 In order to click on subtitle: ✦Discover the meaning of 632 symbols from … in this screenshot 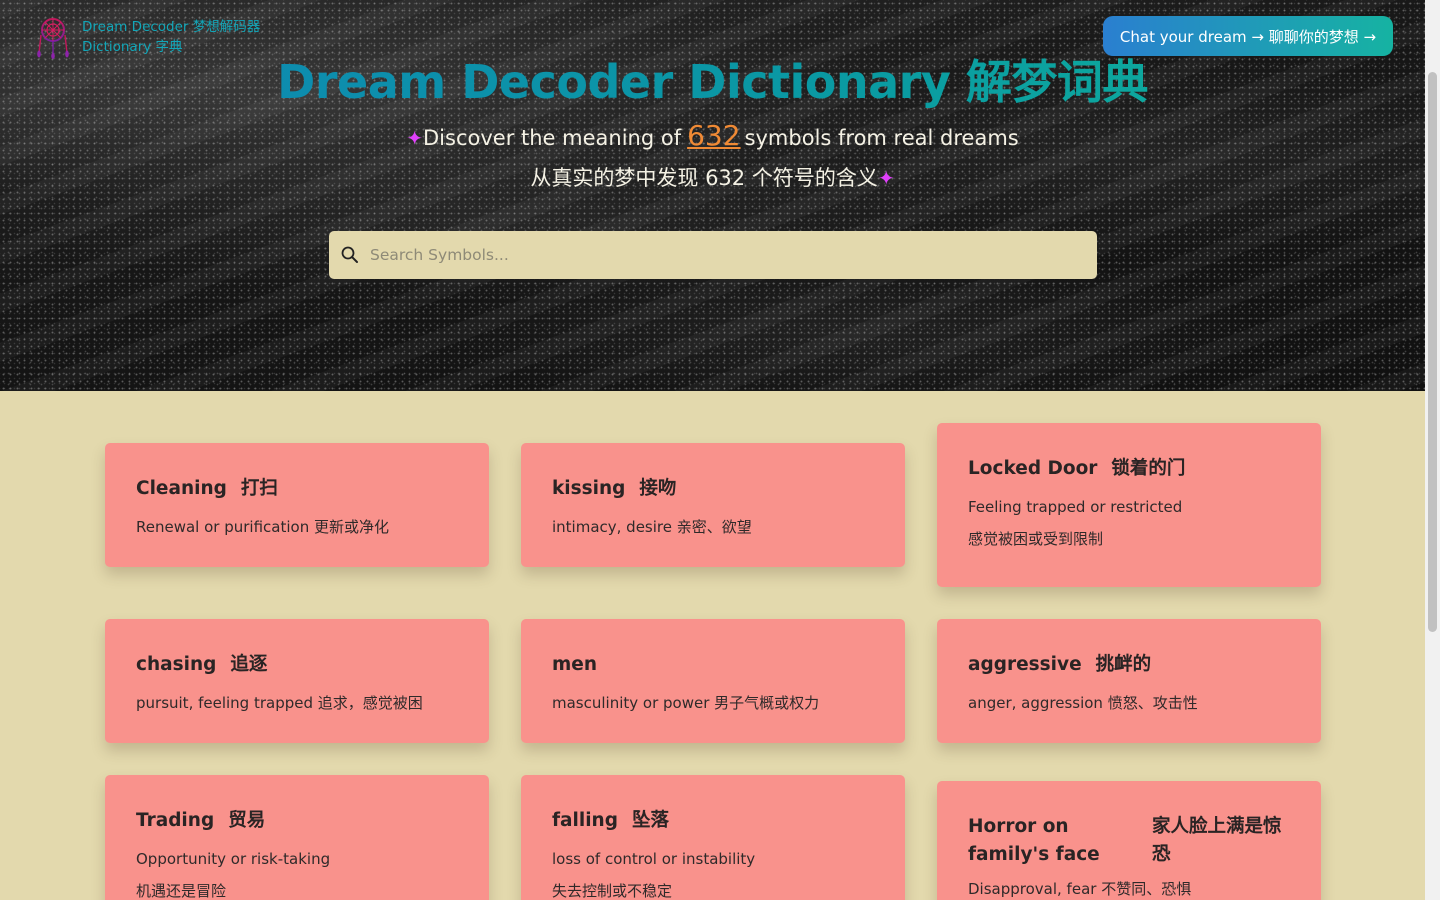, I will do `click(712, 157)`.